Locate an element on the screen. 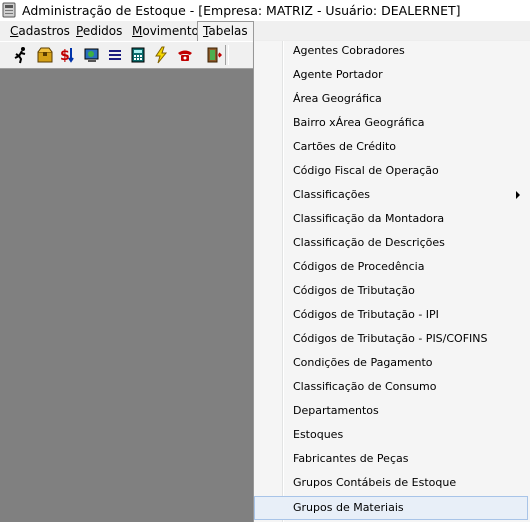 This screenshot has width=530, height=522. toolbar-separator is located at coordinates (227, 55).